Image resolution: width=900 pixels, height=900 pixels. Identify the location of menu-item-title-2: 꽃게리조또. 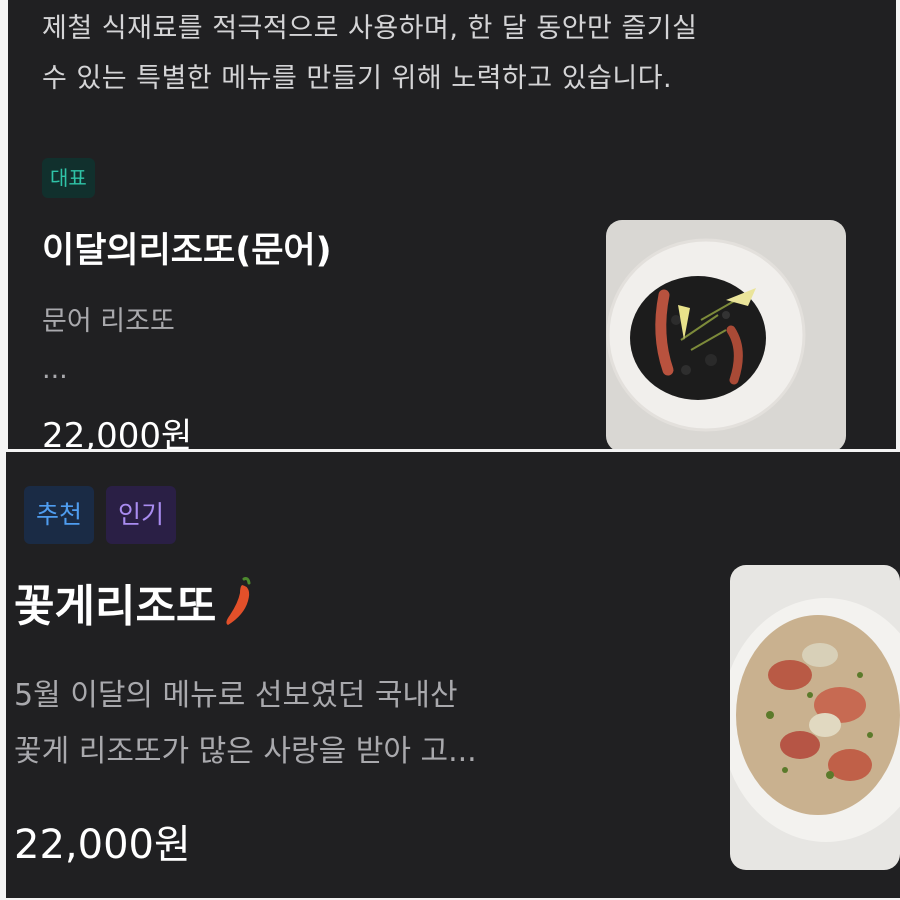
(135, 602).